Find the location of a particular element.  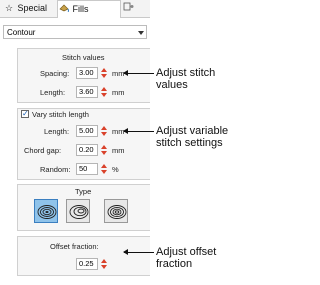

offset-callout-line2: fraction is located at coordinates (174, 264).